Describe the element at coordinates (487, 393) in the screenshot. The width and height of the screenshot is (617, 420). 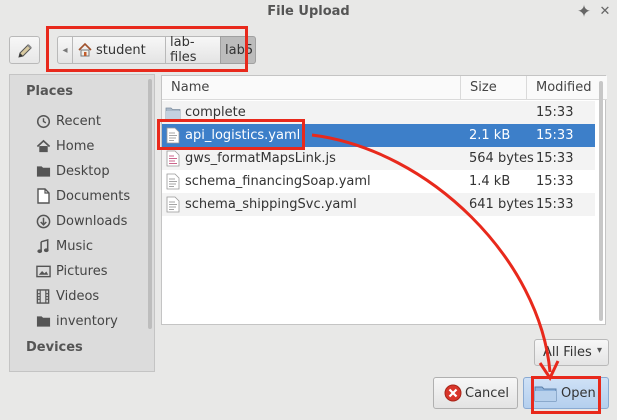
I see `cancel-label: Cancel` at that location.